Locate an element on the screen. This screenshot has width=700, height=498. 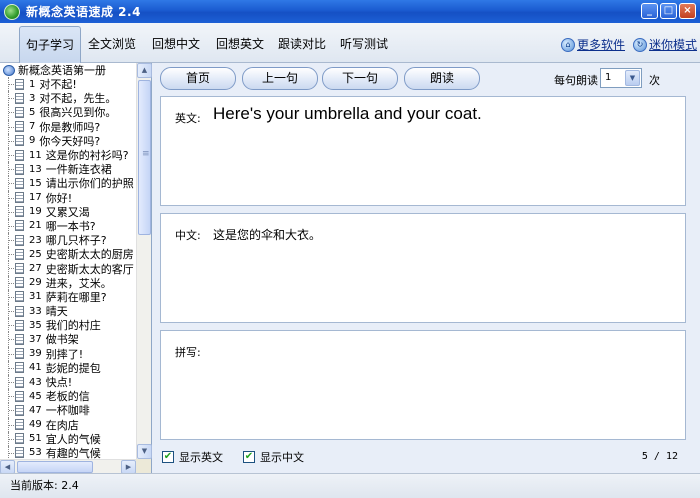
scroll-up-arrow-icon: ▲ is located at coordinates (144, 70).